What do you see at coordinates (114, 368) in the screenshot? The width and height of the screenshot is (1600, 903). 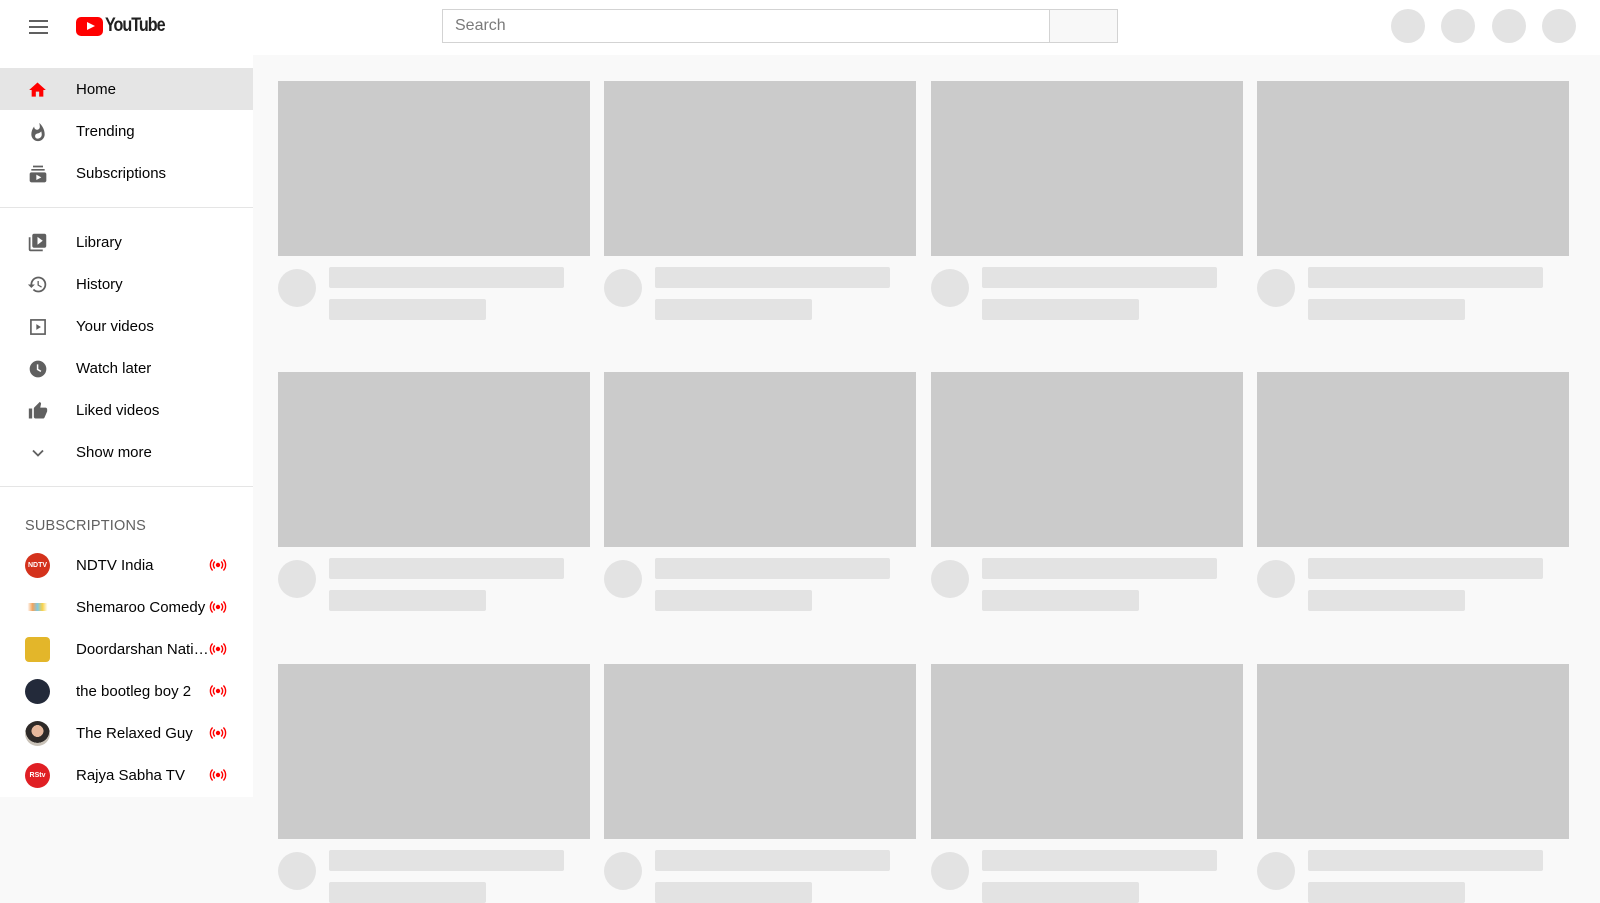 I see `sidebar-item-label: Watch later` at bounding box center [114, 368].